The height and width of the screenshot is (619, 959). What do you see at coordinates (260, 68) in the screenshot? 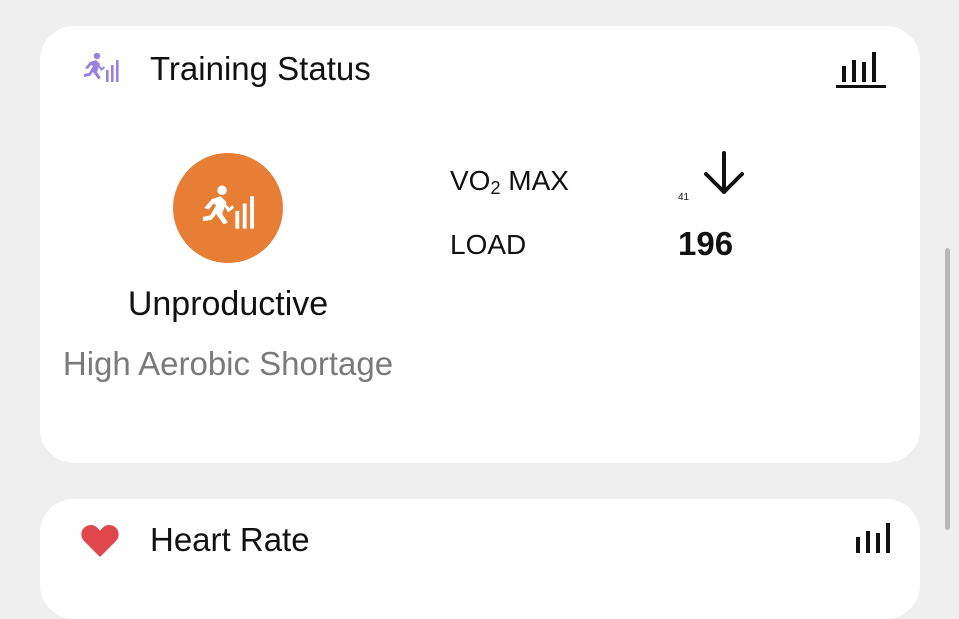
I see `card-title: Training Status` at bounding box center [260, 68].